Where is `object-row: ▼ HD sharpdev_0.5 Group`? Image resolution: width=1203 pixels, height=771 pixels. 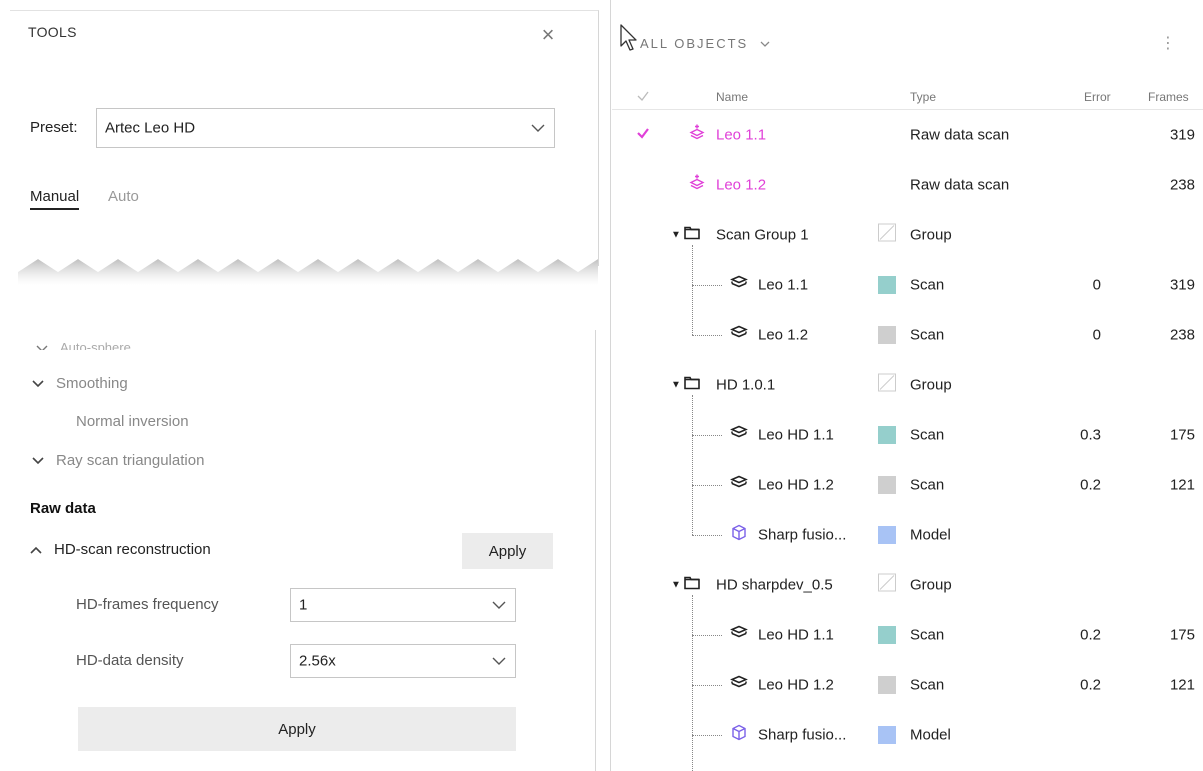 object-row: ▼ HD sharpdev_0.5 Group is located at coordinates (907, 585).